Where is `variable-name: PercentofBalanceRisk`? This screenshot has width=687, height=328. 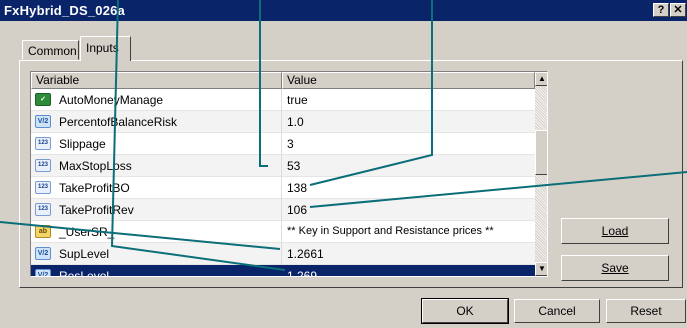 variable-name: PercentofBalanceRisk is located at coordinates (118, 122).